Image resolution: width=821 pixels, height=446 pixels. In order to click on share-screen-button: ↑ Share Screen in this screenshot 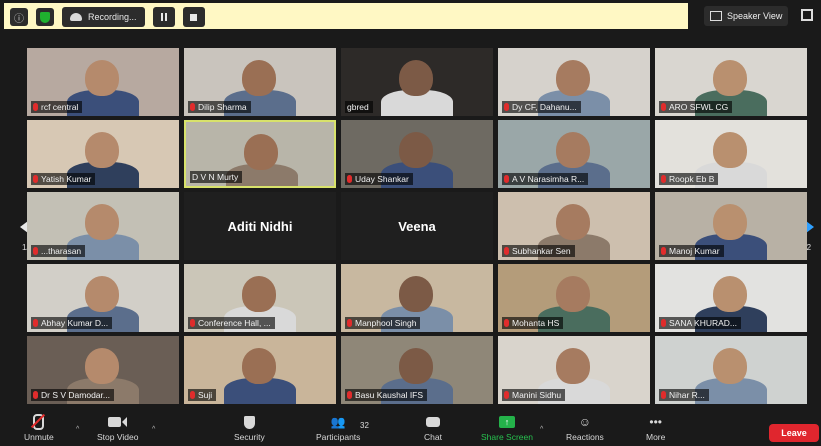, I will do `click(507, 428)`.